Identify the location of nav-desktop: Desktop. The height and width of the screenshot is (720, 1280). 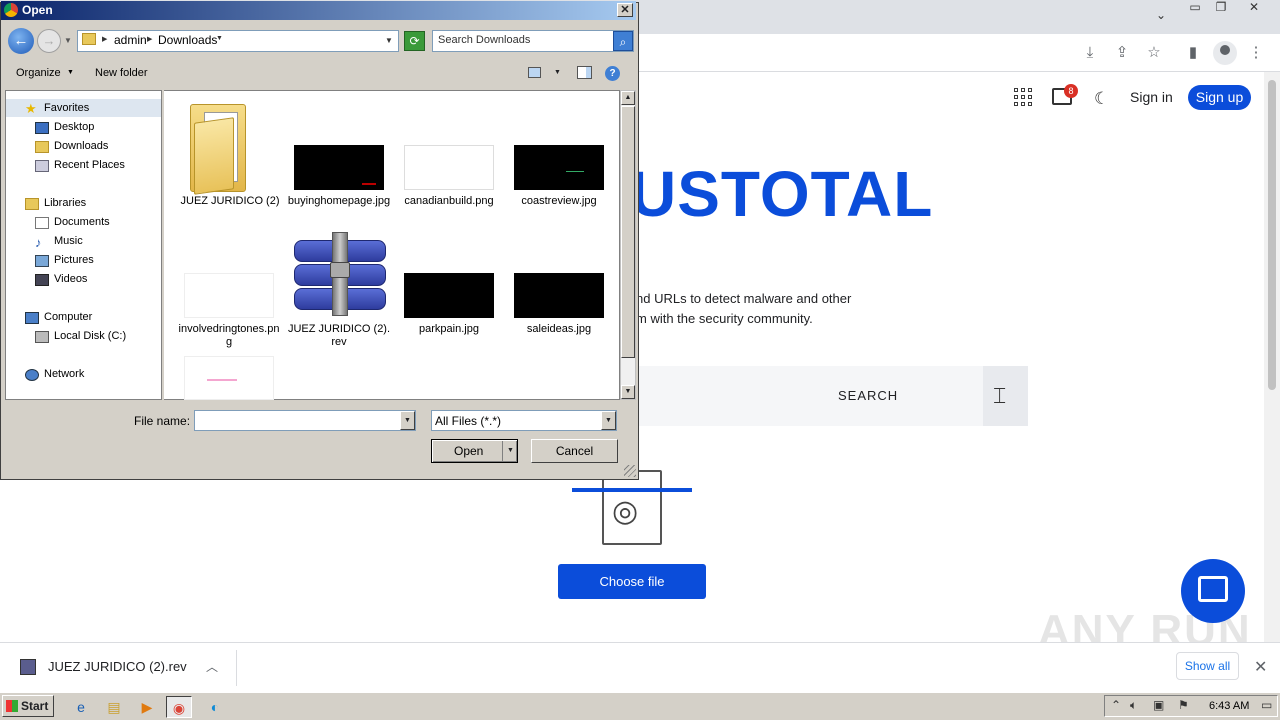
(74, 127).